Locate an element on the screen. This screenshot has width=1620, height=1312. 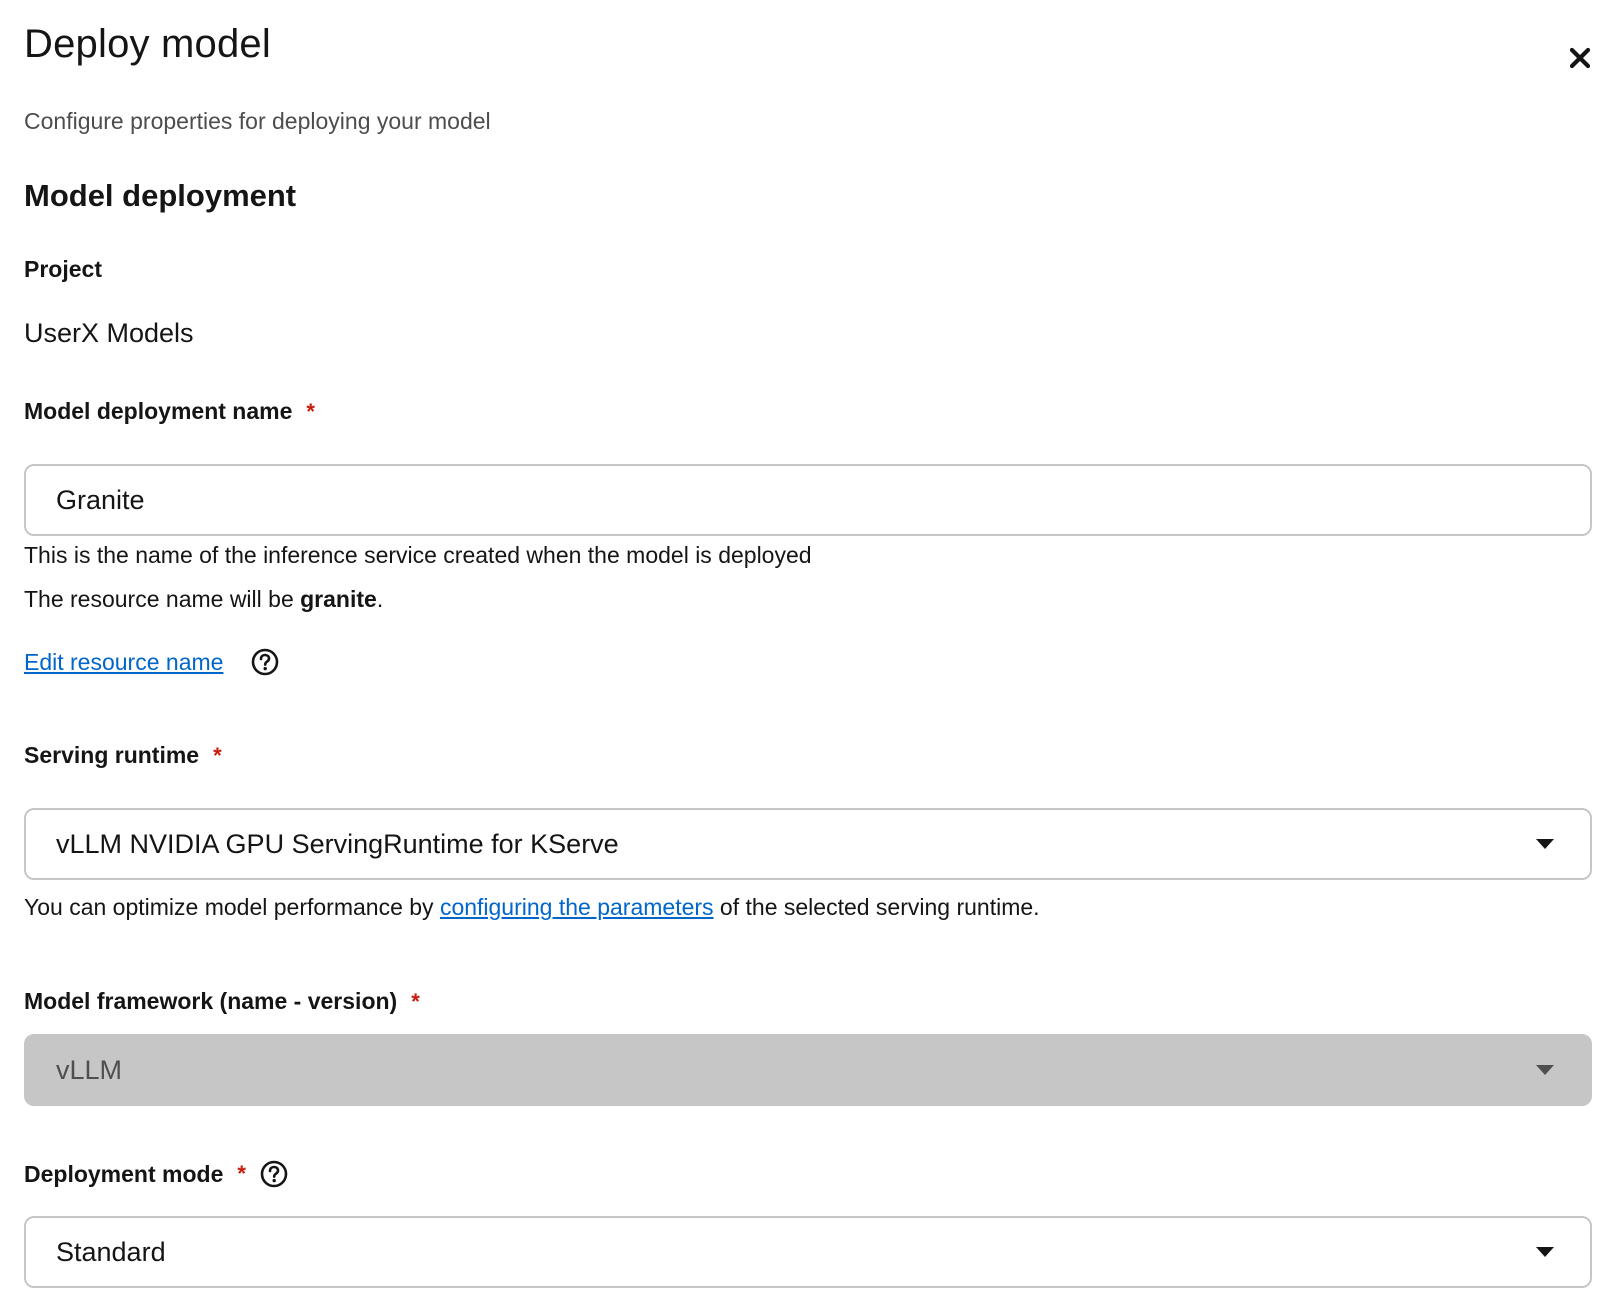
serving-runtime-label: Serving runtime * is located at coordinates (123, 755).